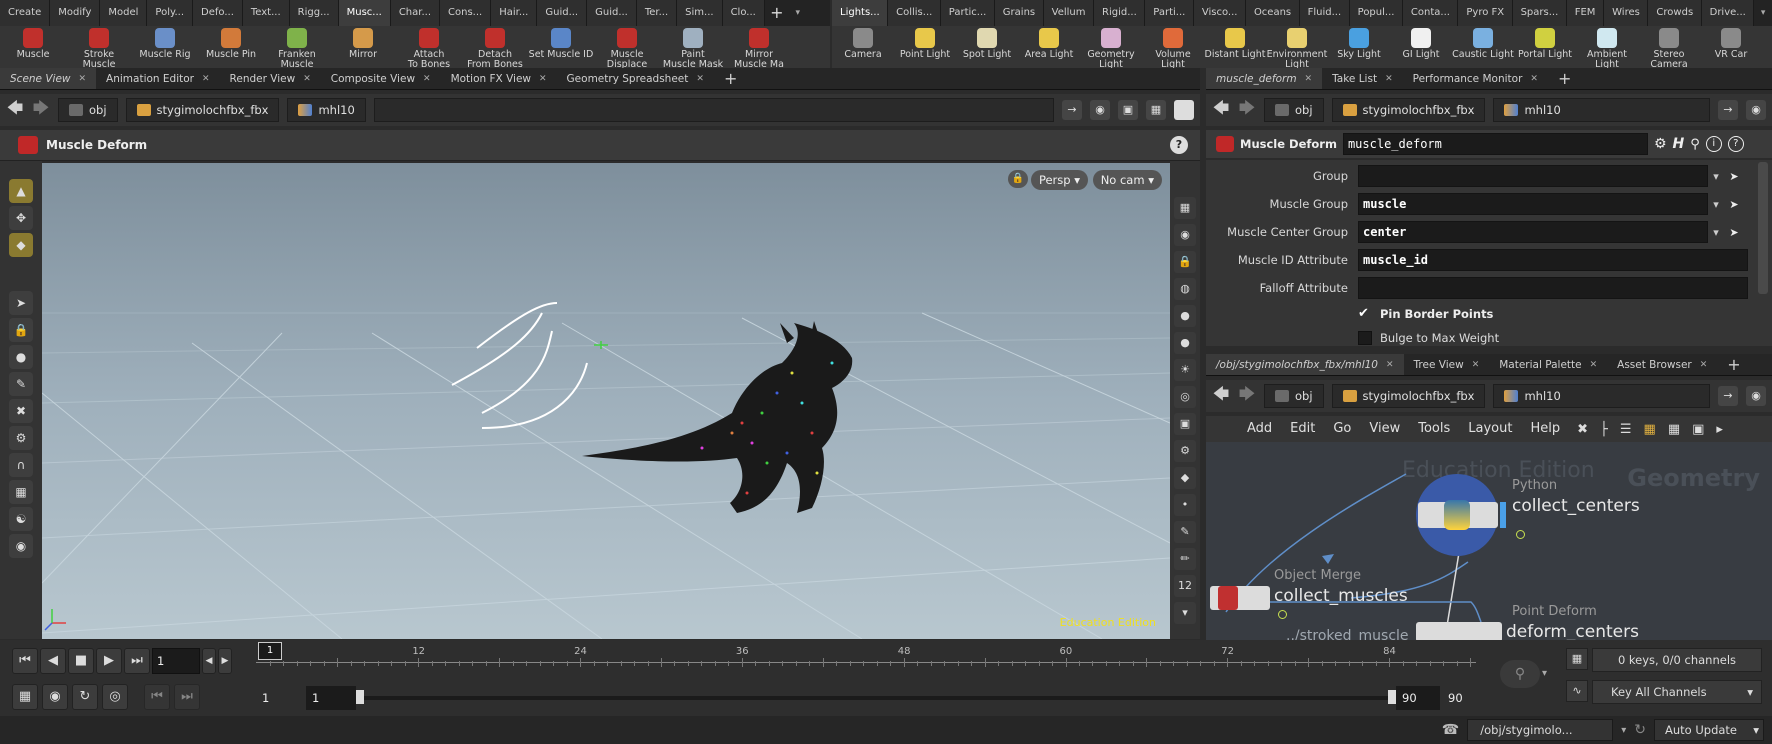 This screenshot has height=744, width=1772. I want to click on playback-start-field: 1, so click(331, 698).